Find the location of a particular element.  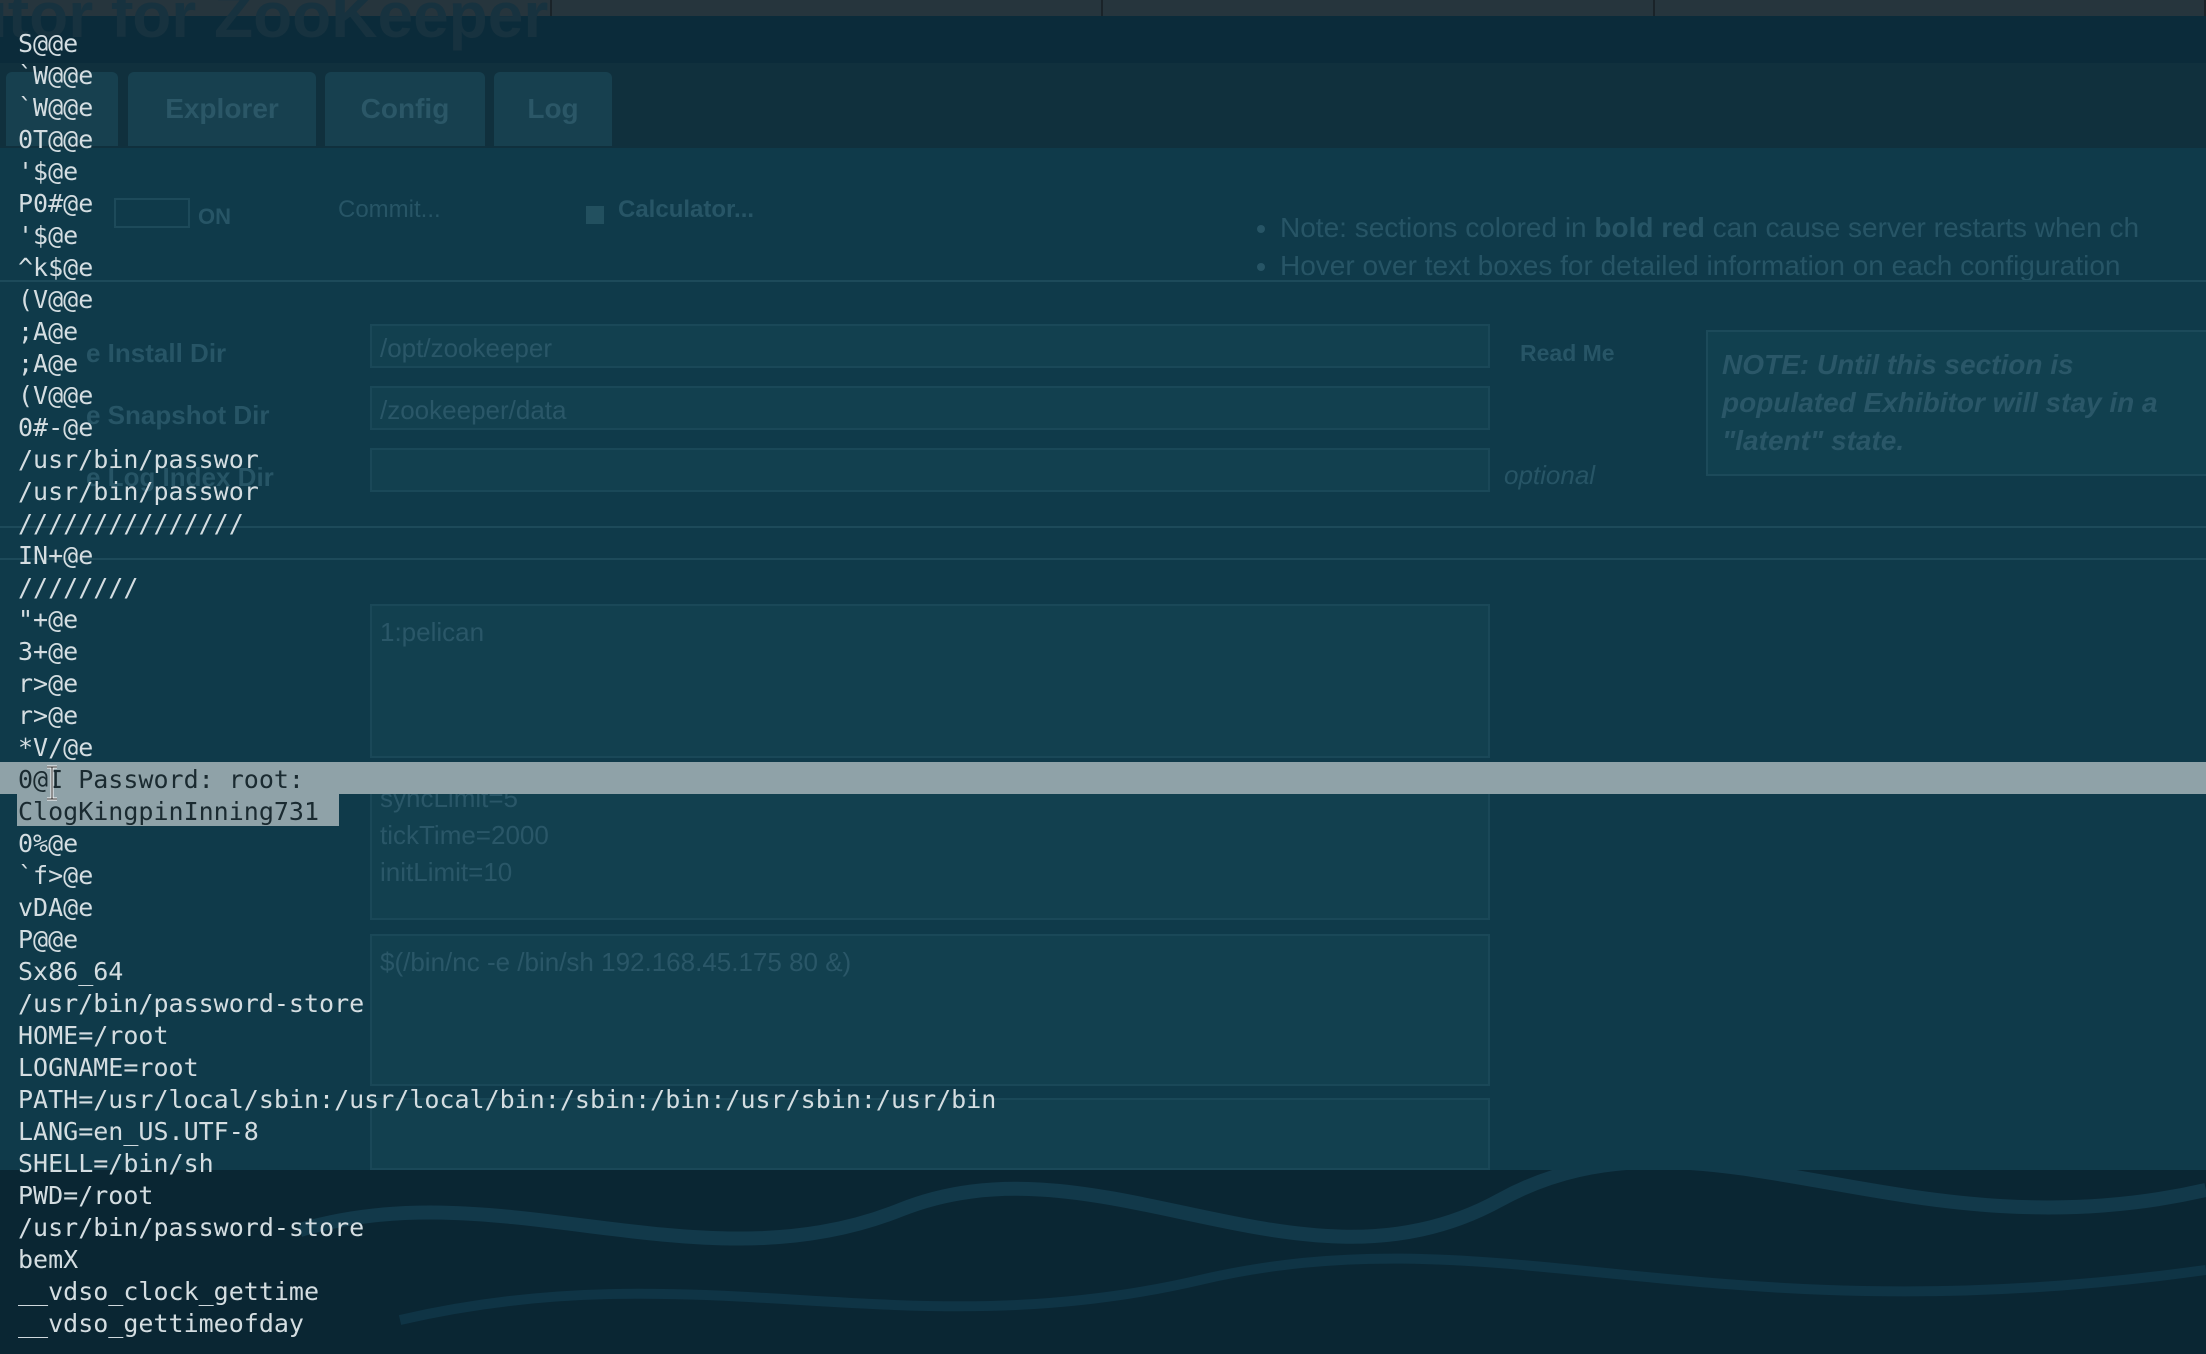

terminal-line: 0@I Password: root: is located at coordinates (161, 779).